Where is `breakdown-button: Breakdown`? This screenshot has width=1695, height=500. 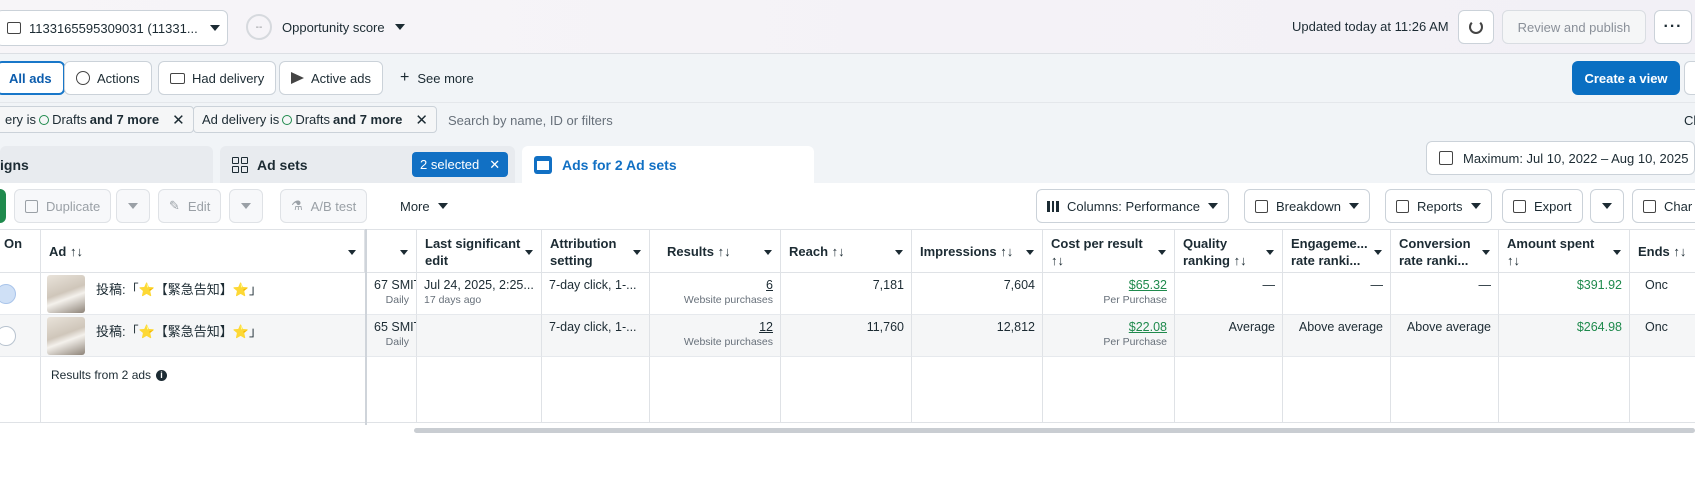
breakdown-button: Breakdown is located at coordinates (1307, 206).